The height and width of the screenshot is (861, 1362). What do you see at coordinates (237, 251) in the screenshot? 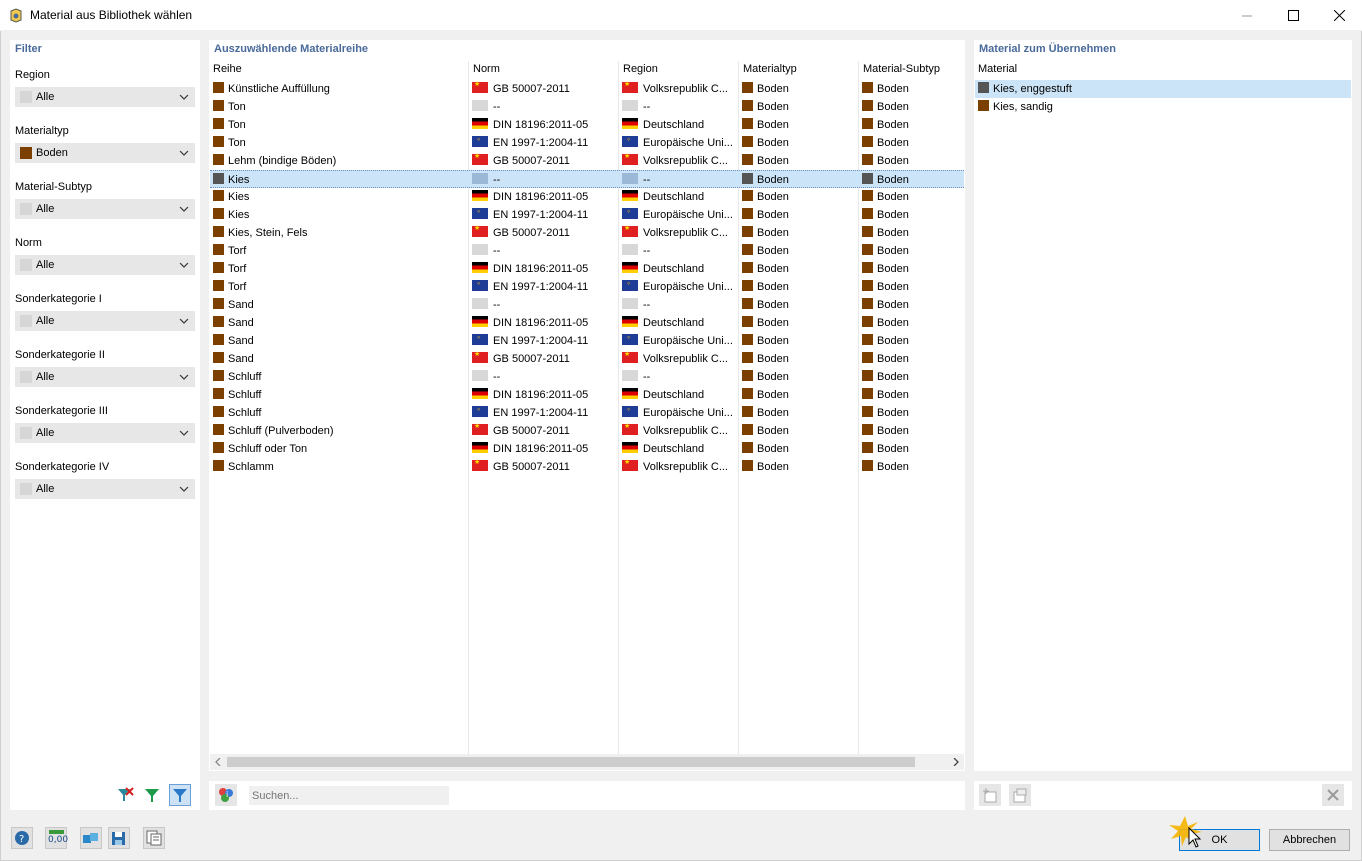
I see `cell-reihe-text: Torf` at bounding box center [237, 251].